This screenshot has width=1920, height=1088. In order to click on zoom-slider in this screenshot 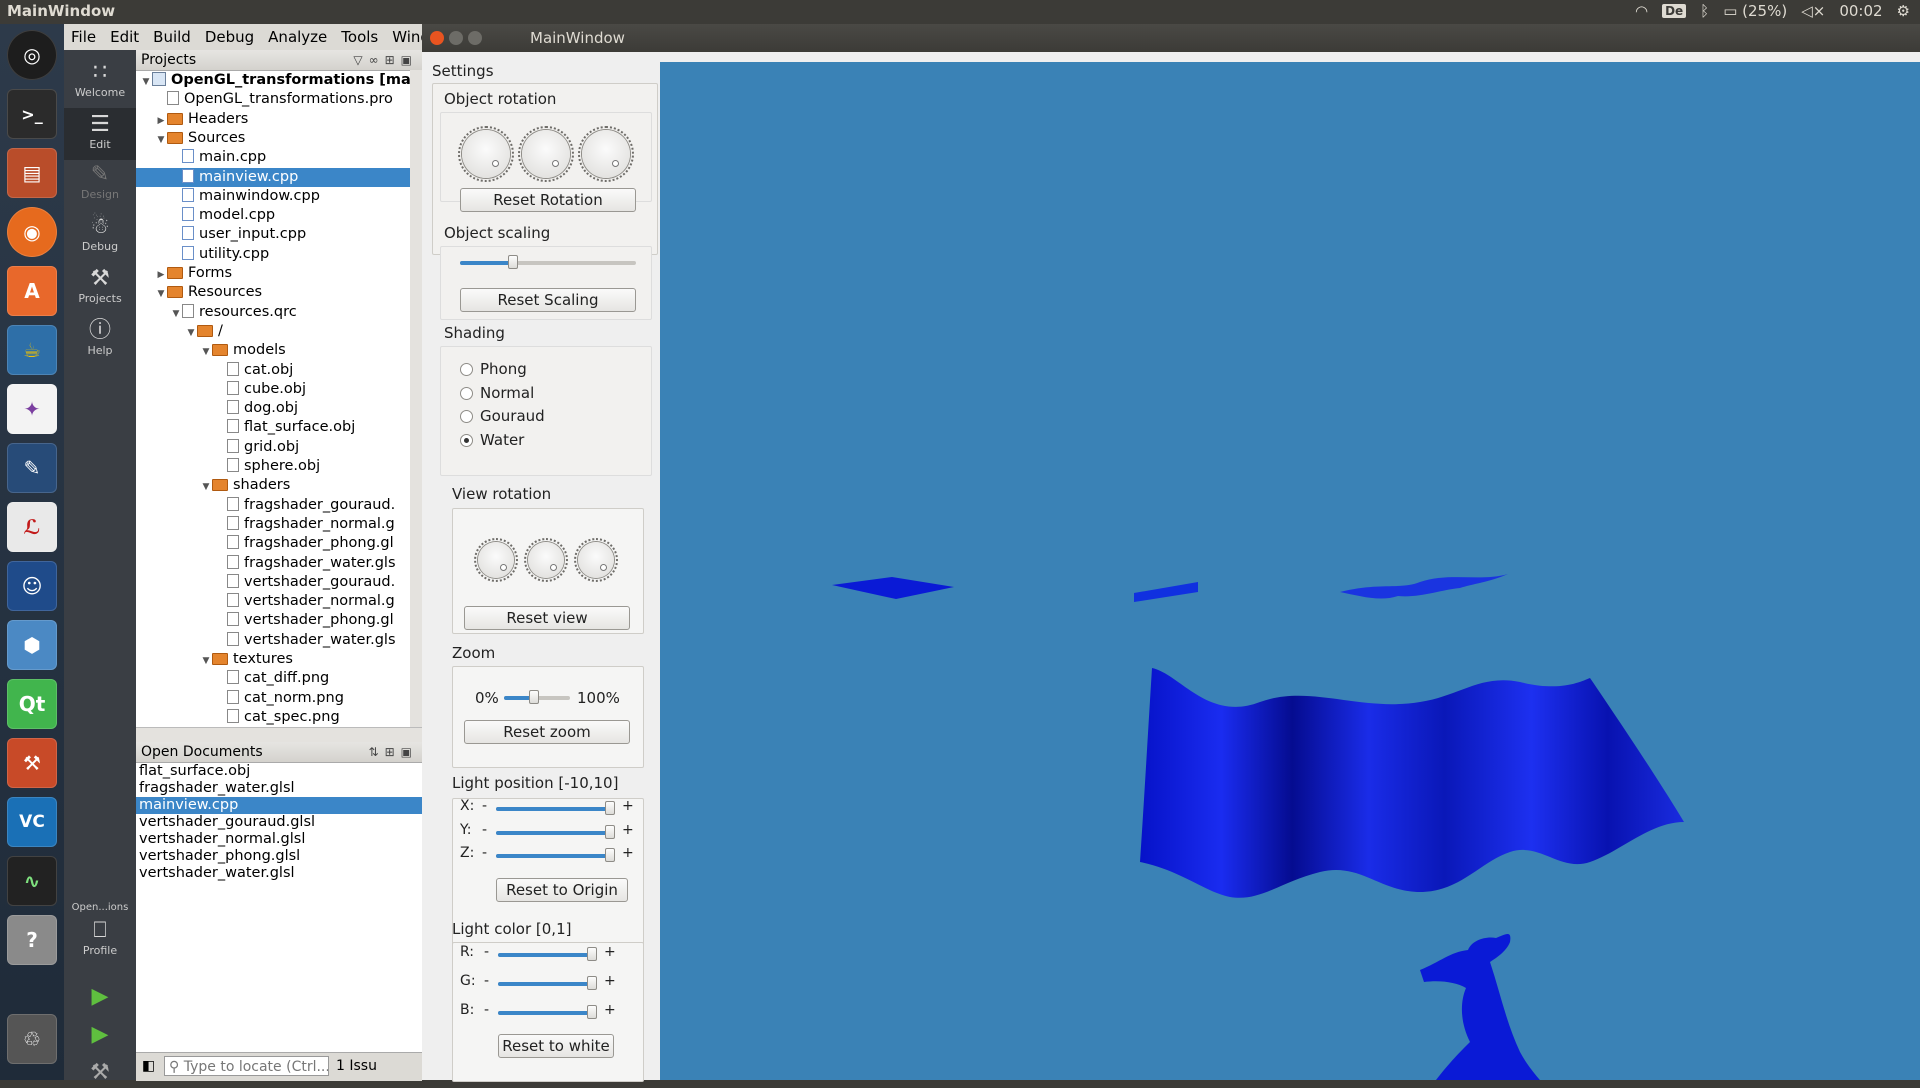, I will do `click(537, 697)`.